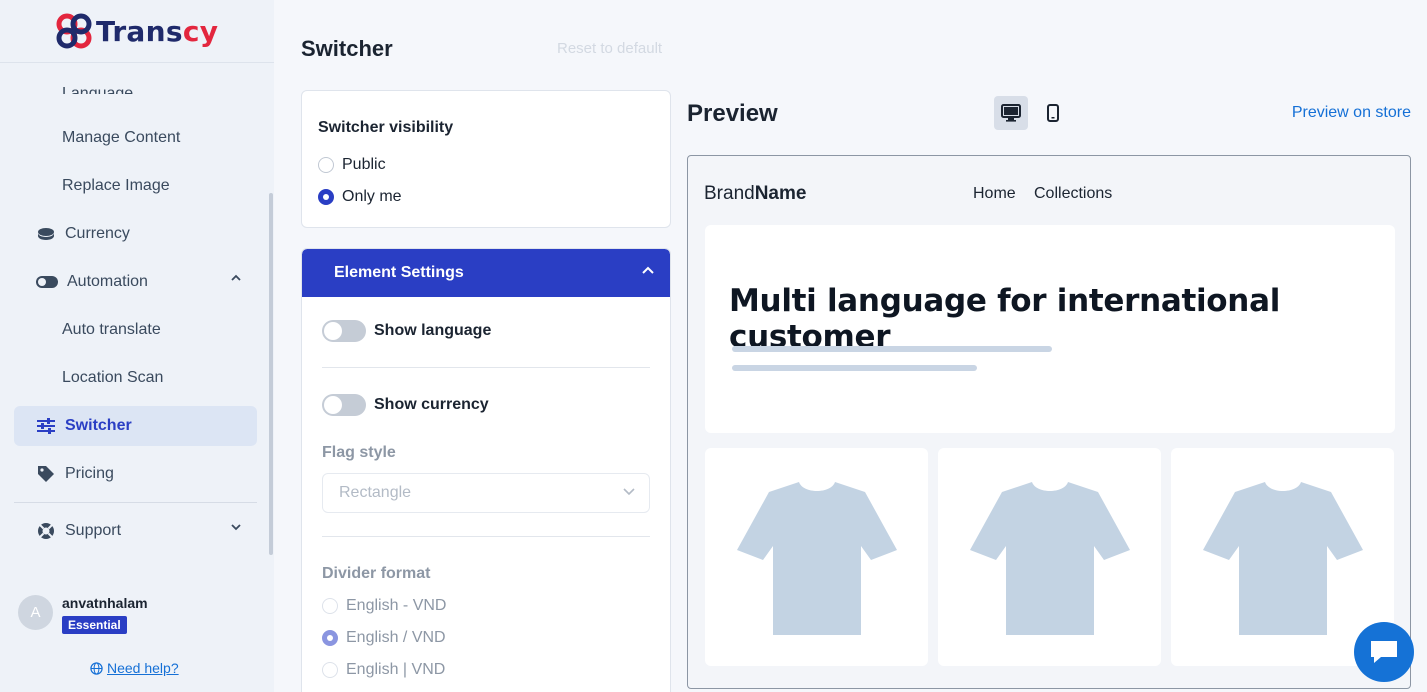  Describe the element at coordinates (396, 605) in the screenshot. I see `radio-label: English - VND` at that location.